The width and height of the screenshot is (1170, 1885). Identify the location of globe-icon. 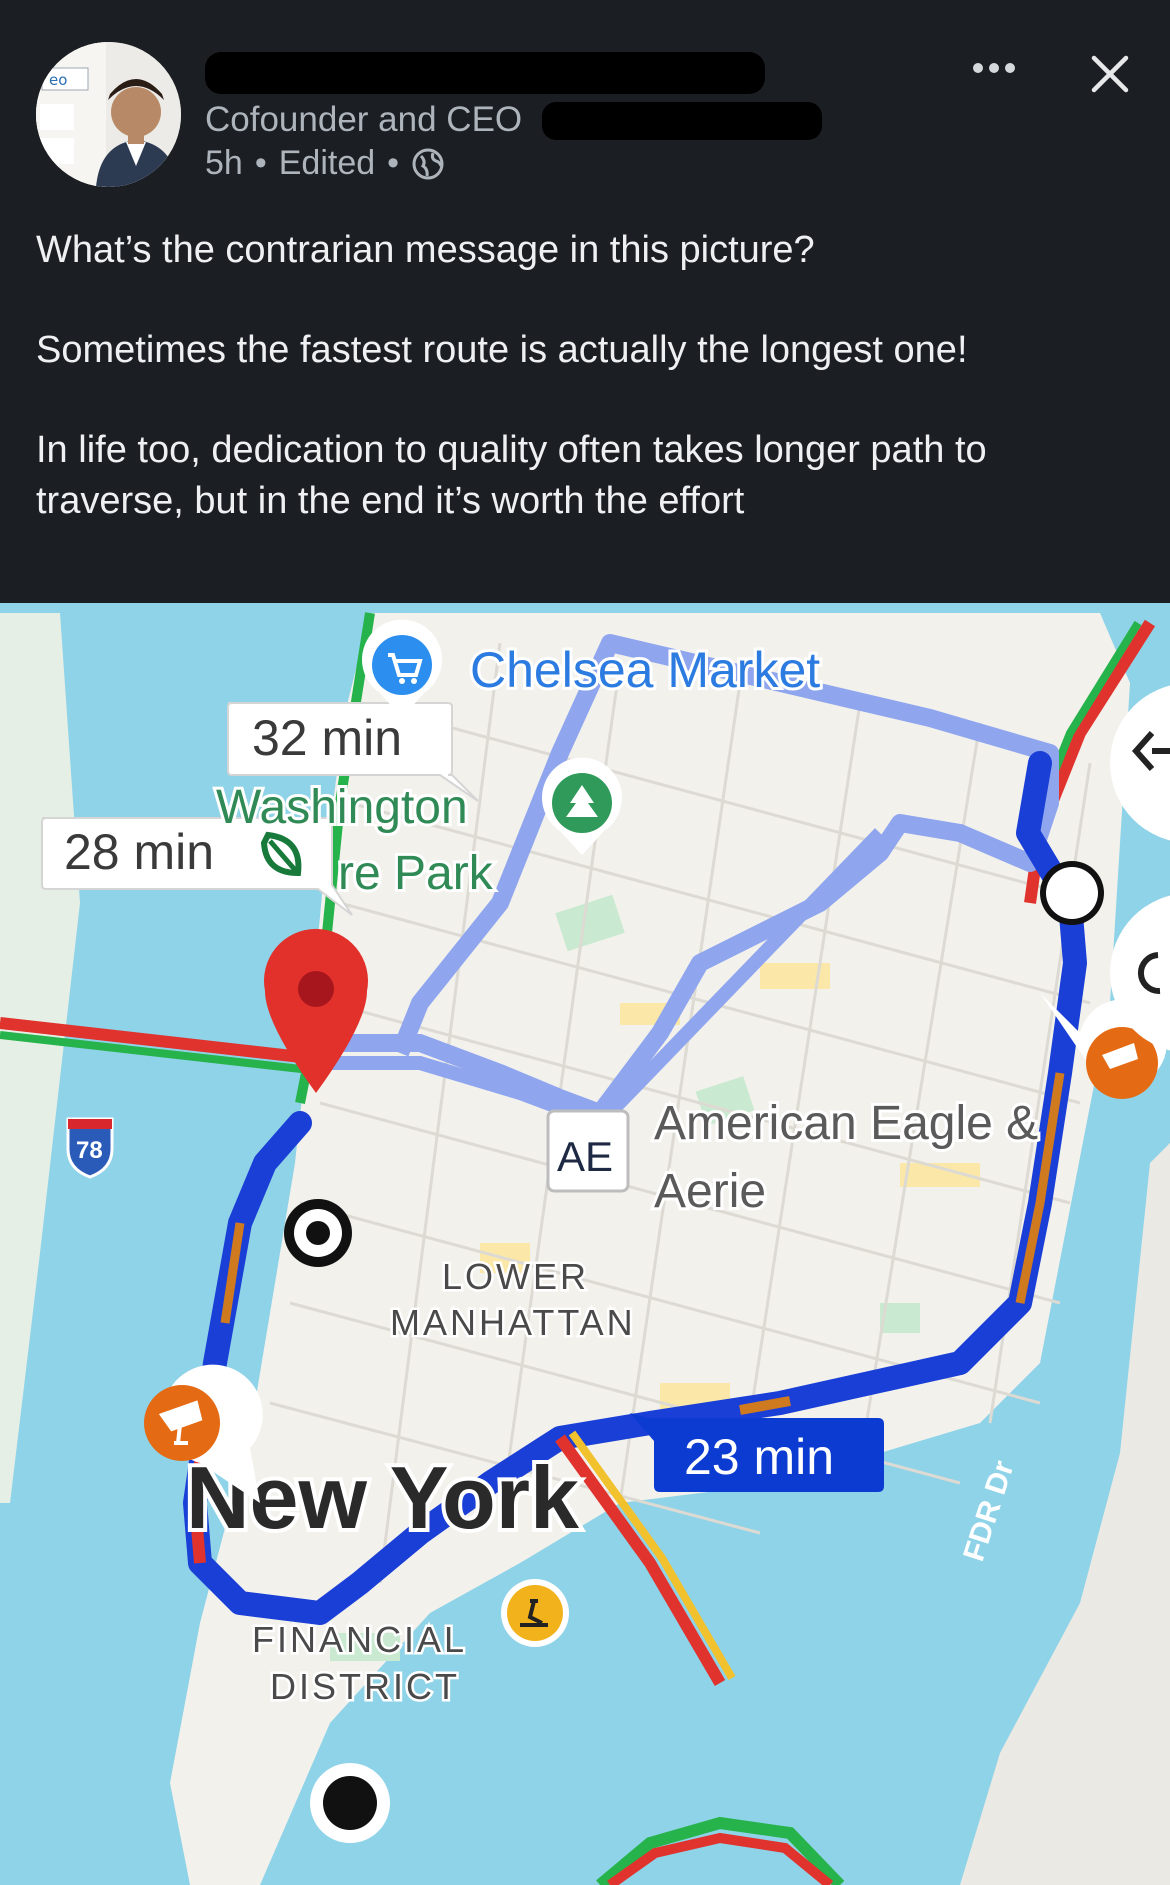
(428, 163).